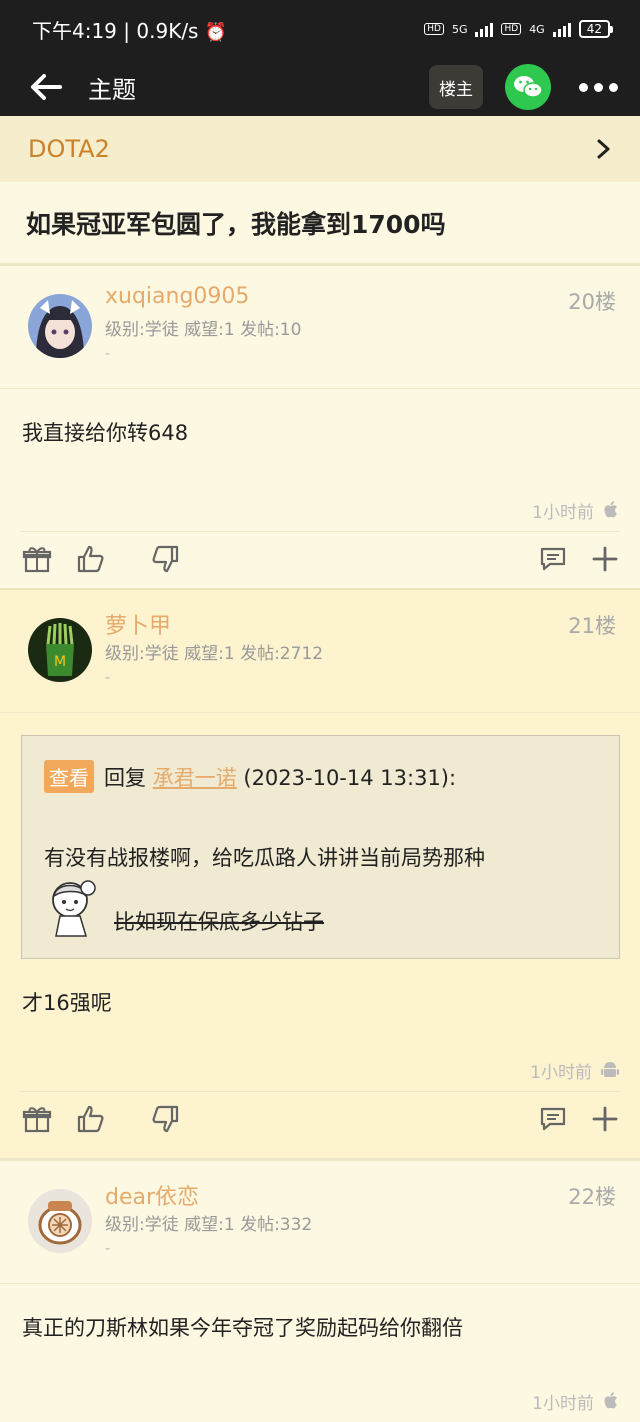 This screenshot has height=1422, width=640. Describe the element at coordinates (219, 922) in the screenshot. I see `quote-text: 比如现在保底多少钻子` at that location.